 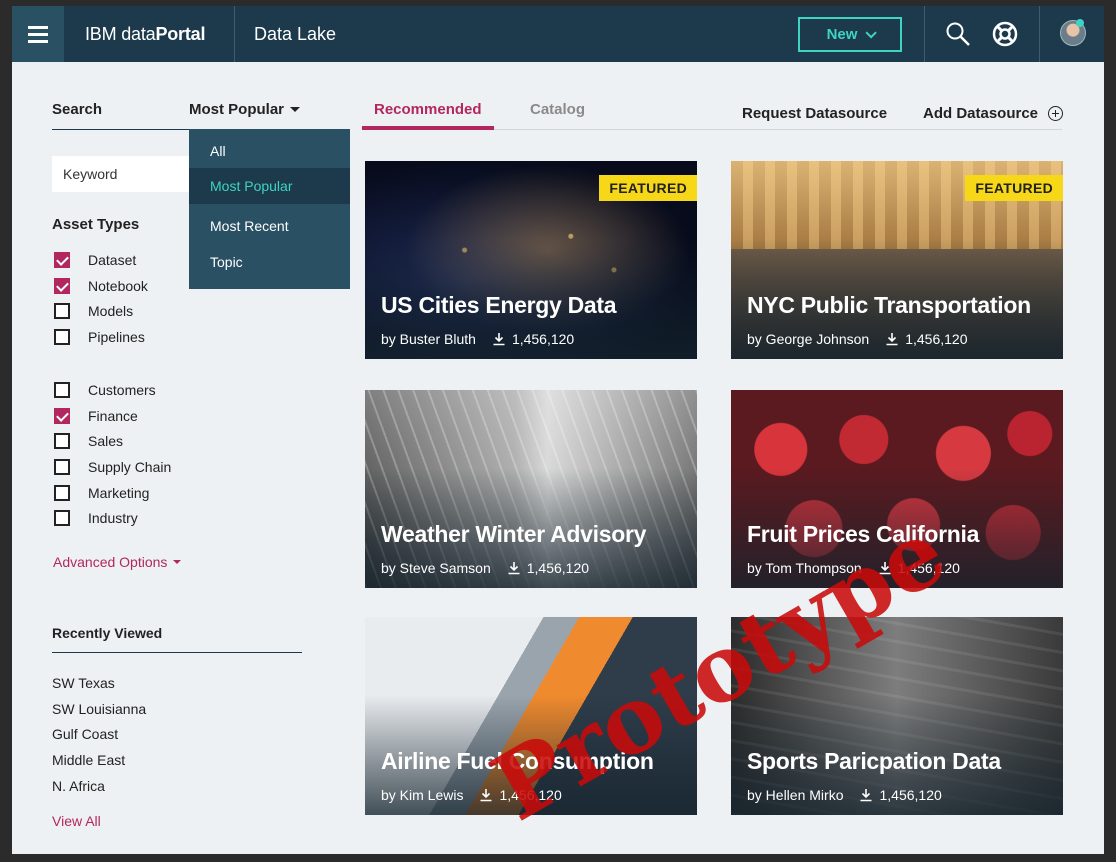 What do you see at coordinates (96, 224) in the screenshot?
I see `asset-types-heading: Asset Types` at bounding box center [96, 224].